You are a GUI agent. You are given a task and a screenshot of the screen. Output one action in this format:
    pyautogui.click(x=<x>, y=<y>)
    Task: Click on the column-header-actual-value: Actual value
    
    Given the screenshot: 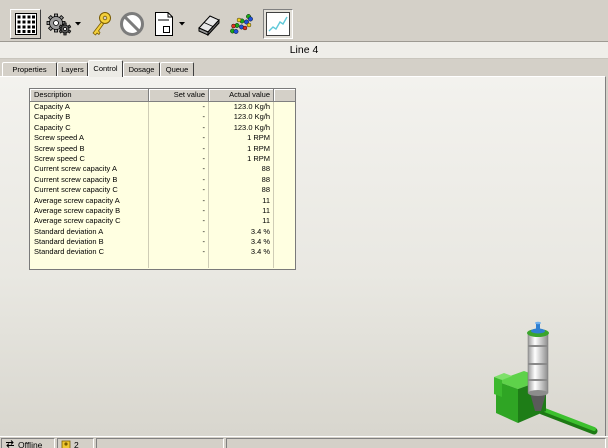 What is the action you would take?
    pyautogui.click(x=241, y=95)
    